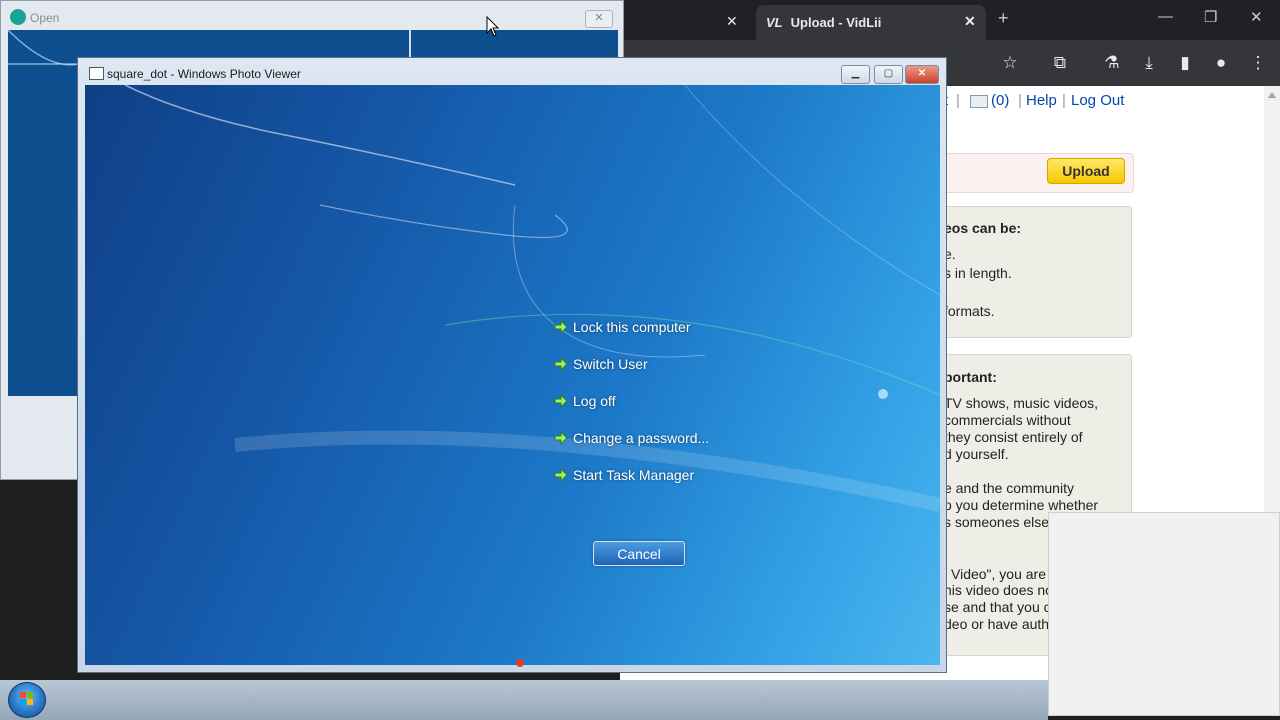 The image size is (1280, 720). I want to click on close-button: ✕, so click(922, 74).